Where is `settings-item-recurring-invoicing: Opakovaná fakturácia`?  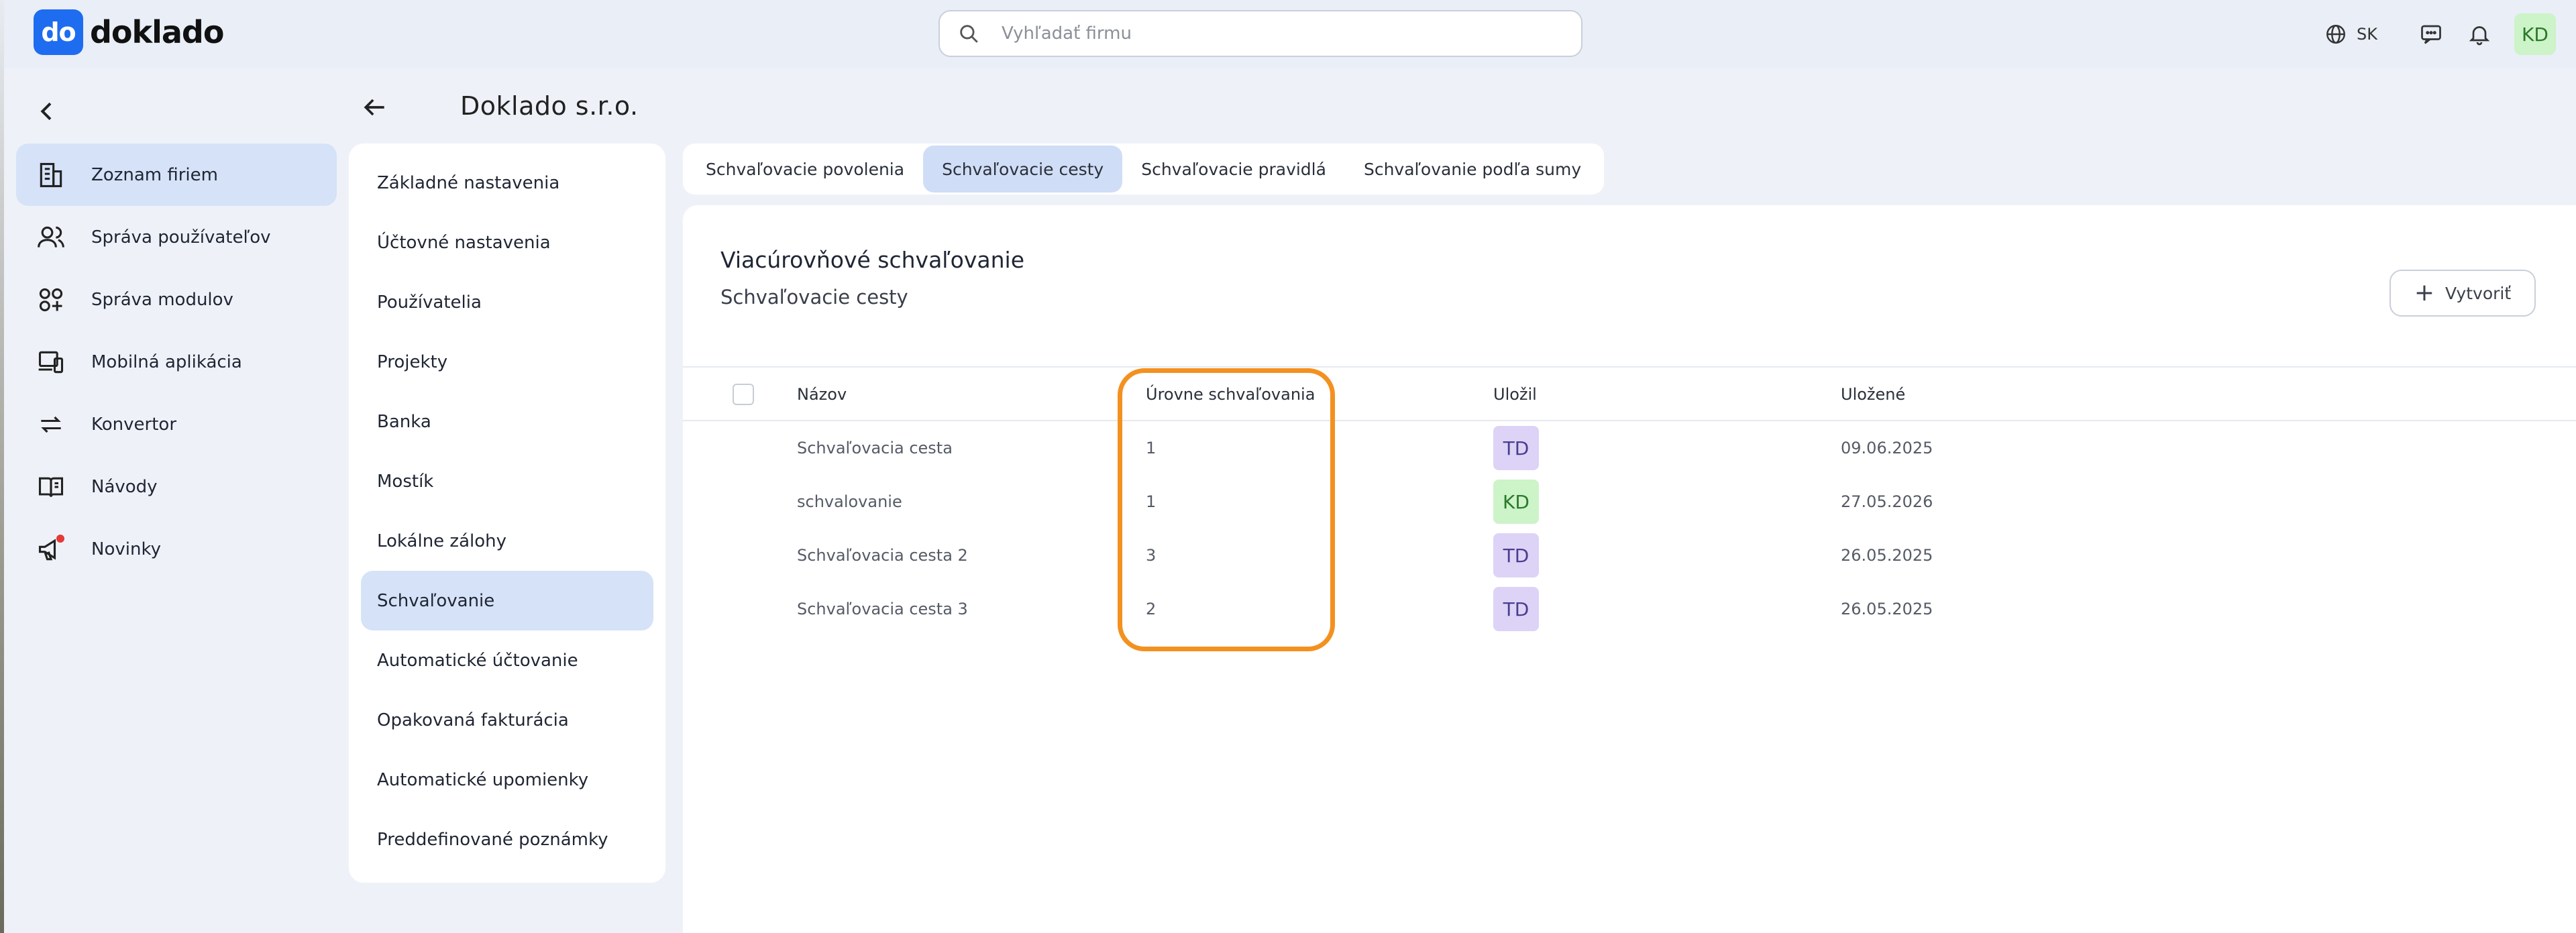 settings-item-recurring-invoicing: Opakovaná fakturácia is located at coordinates (507, 720).